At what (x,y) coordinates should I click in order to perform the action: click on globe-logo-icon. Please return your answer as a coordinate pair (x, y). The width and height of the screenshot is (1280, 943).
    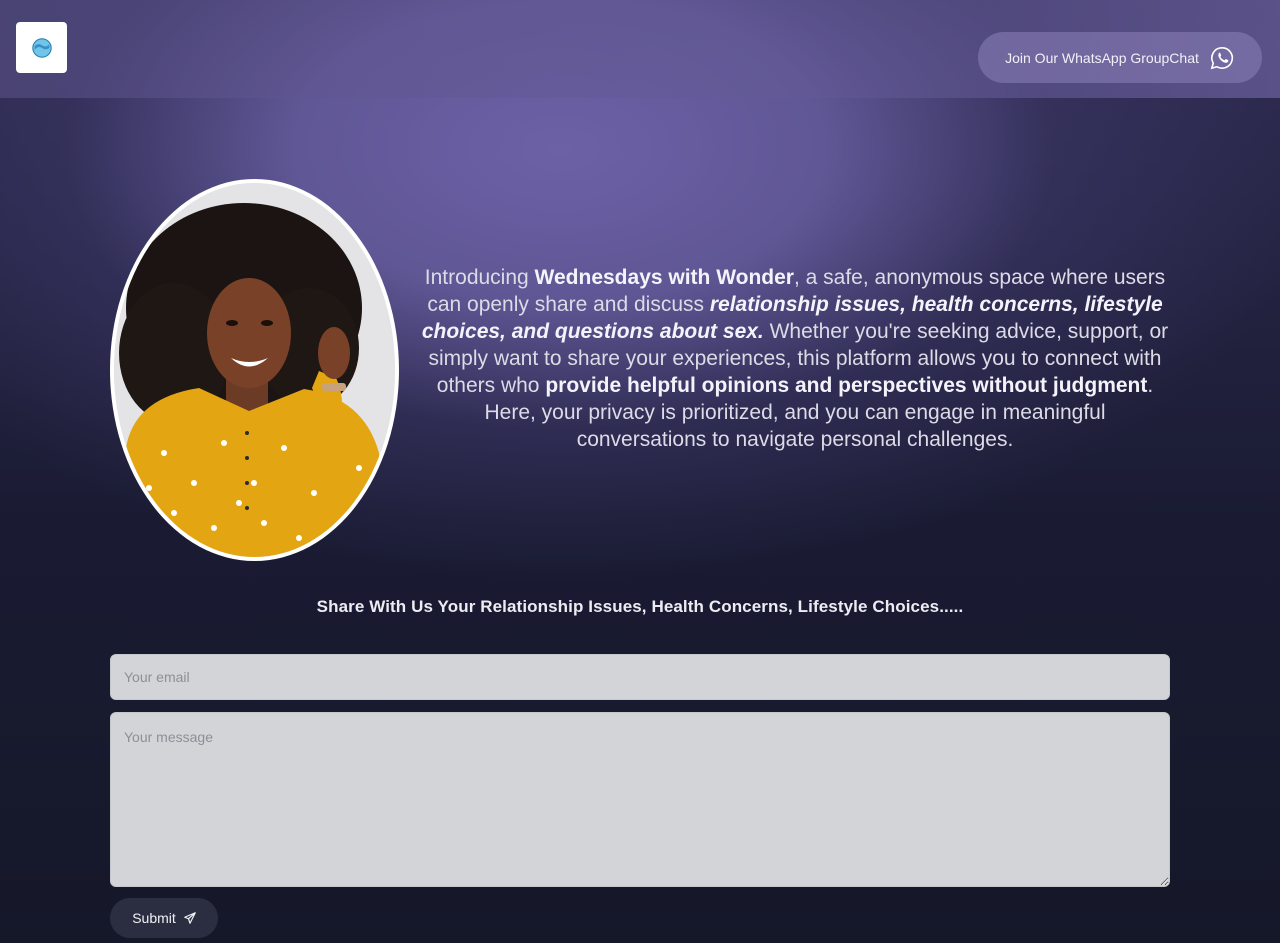
    Looking at the image, I should click on (41, 47).